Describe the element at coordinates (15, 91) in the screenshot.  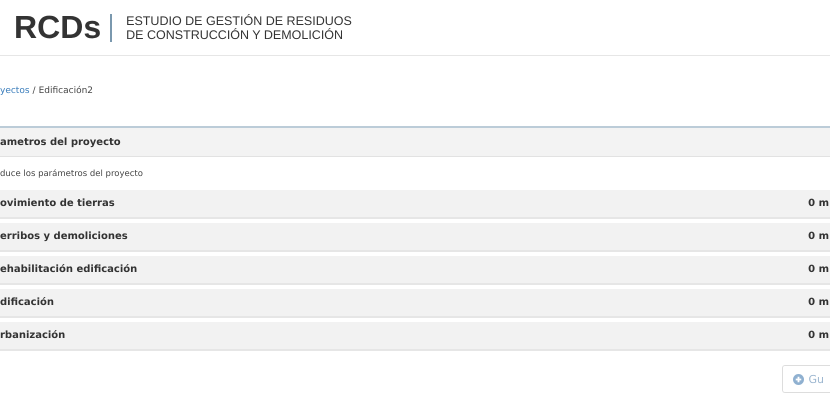
I see `breadcrumb-link: yectos` at that location.